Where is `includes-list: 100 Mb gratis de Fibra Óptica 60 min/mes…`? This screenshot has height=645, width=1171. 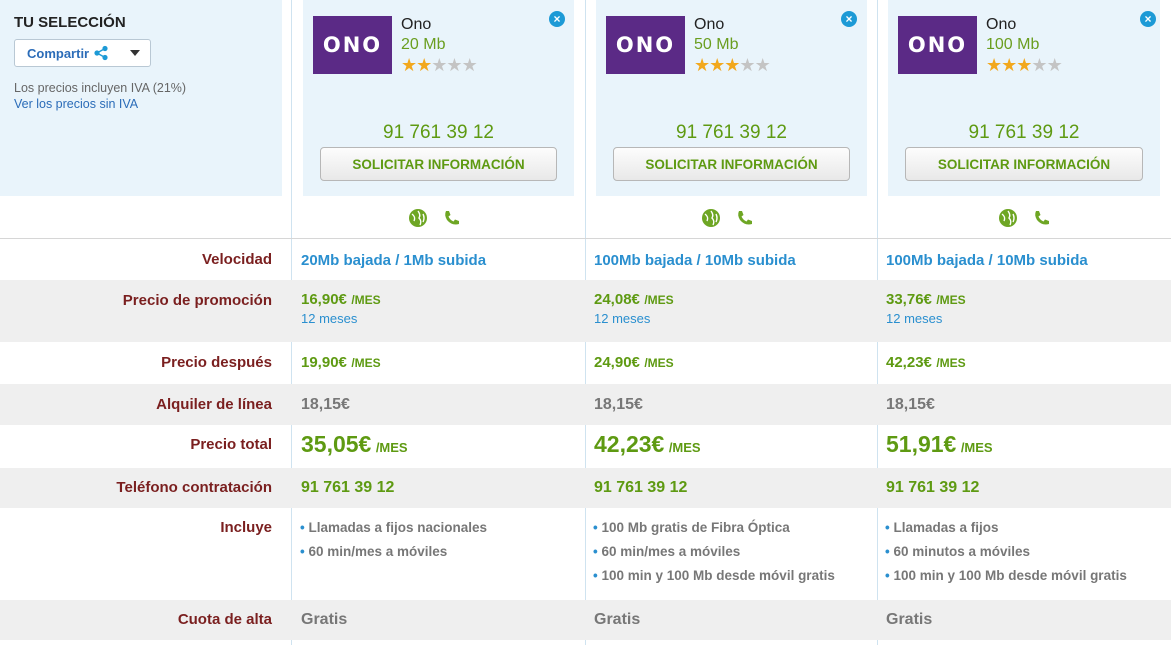 includes-list: 100 Mb gratis de Fibra Óptica 60 min/mes… is located at coordinates (714, 552).